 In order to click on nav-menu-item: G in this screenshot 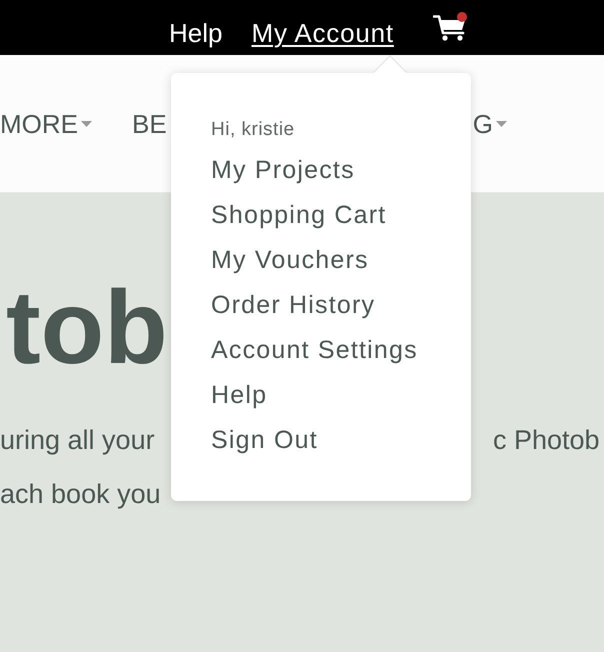, I will do `click(489, 123)`.